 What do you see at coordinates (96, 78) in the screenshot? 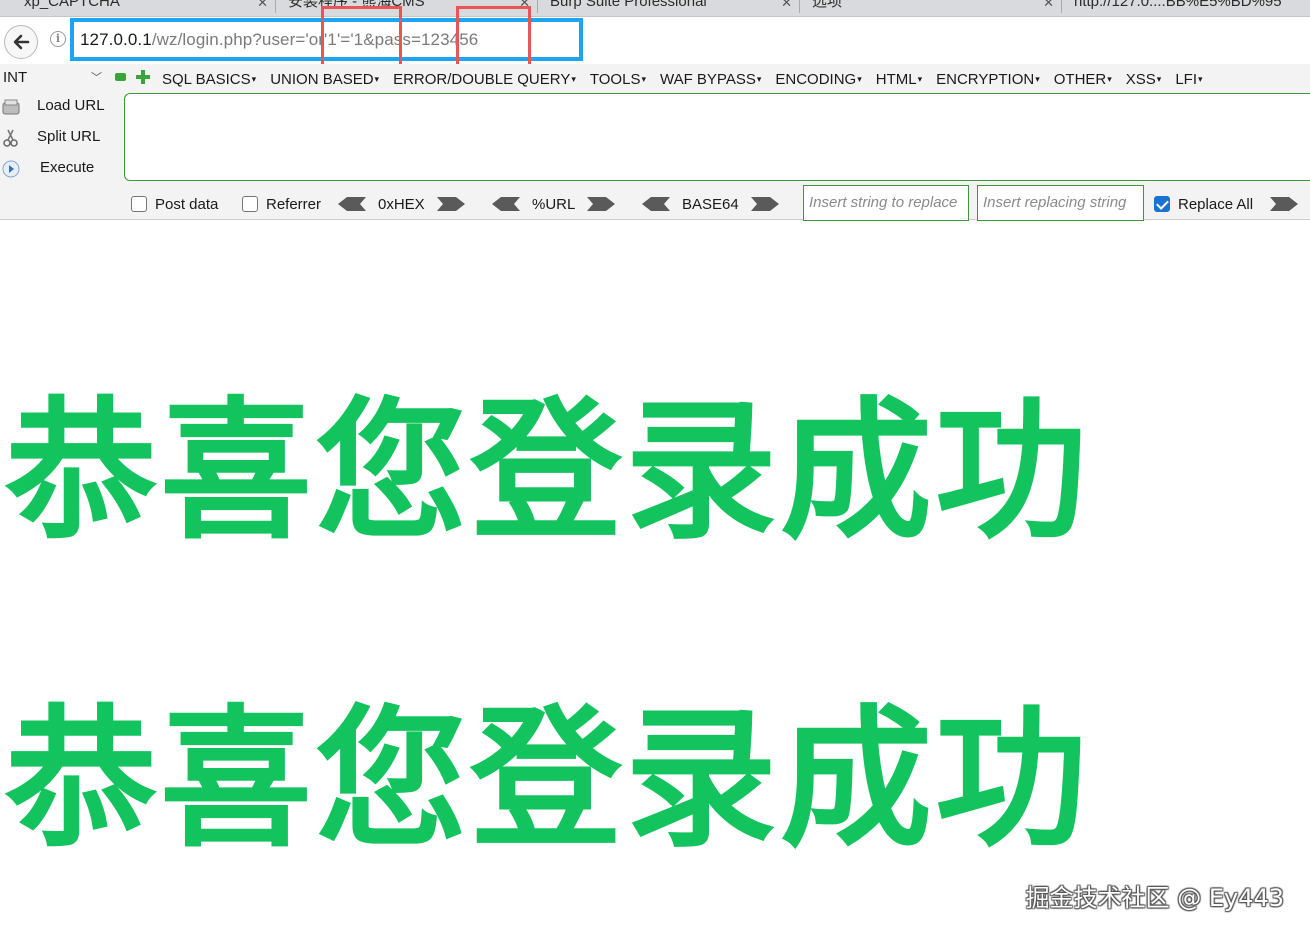
I see `chevron-down-icon: ﹀` at bounding box center [96, 78].